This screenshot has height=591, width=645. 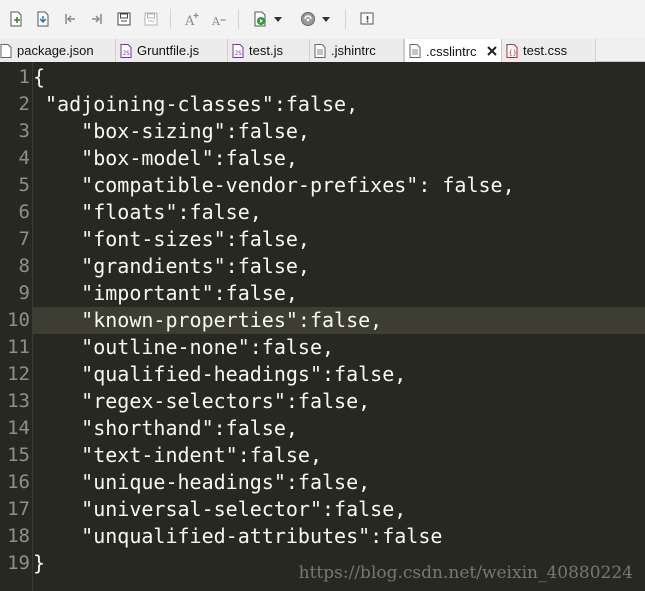 I want to click on code-line: {, so click(x=339, y=77).